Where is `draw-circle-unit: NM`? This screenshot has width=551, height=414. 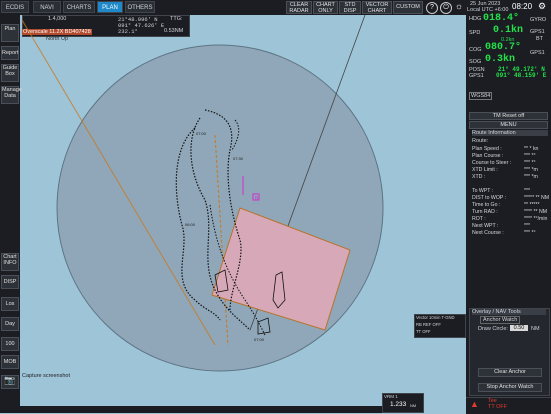
draw-circle-unit: NM is located at coordinates (535, 329).